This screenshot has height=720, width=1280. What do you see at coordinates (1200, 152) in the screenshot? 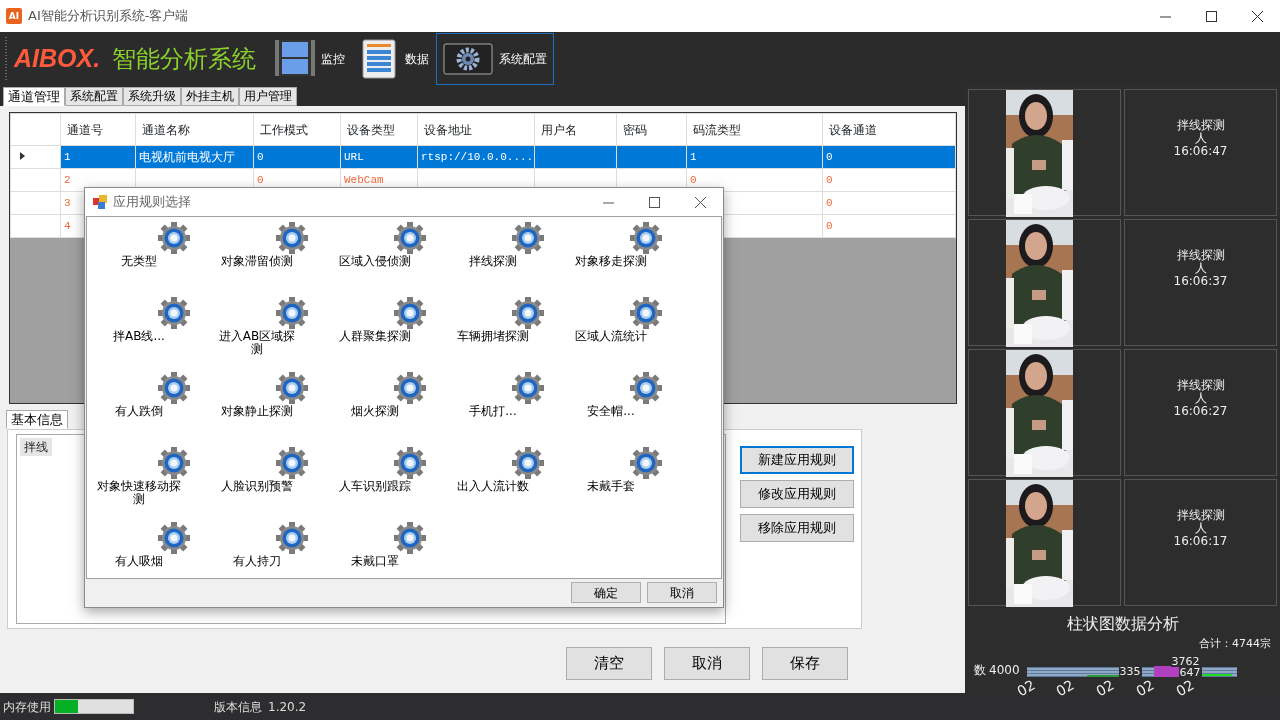
I see `event-time: 16:06:47` at bounding box center [1200, 152].